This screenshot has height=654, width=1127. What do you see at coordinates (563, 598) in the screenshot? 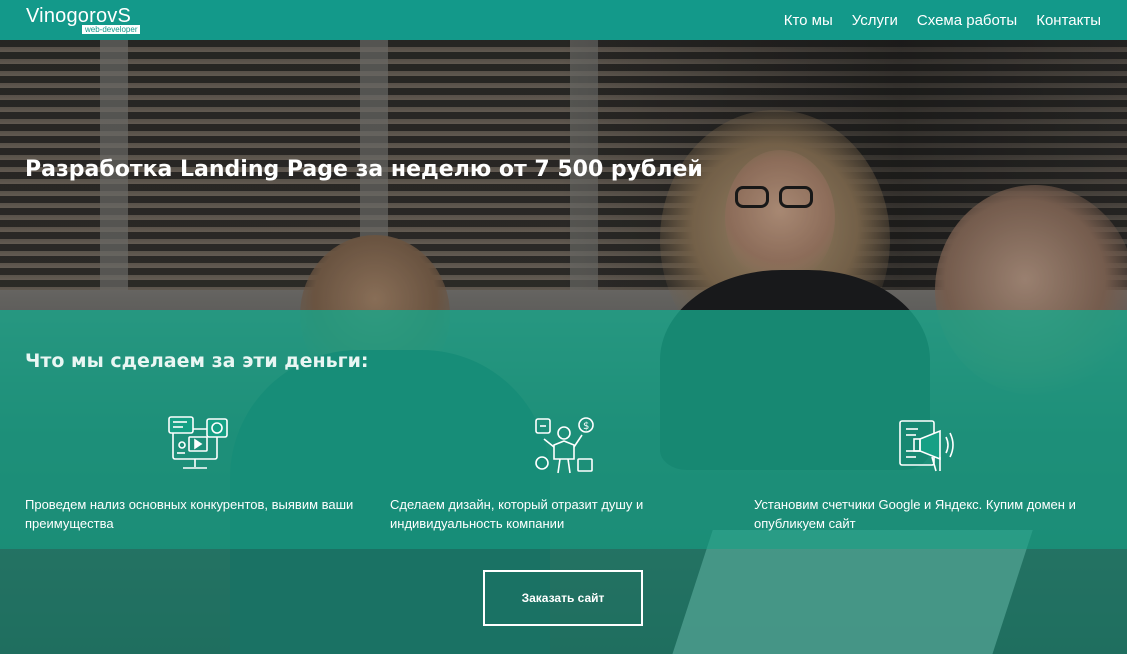
I see `order-site-button: Заказать сайт` at bounding box center [563, 598].